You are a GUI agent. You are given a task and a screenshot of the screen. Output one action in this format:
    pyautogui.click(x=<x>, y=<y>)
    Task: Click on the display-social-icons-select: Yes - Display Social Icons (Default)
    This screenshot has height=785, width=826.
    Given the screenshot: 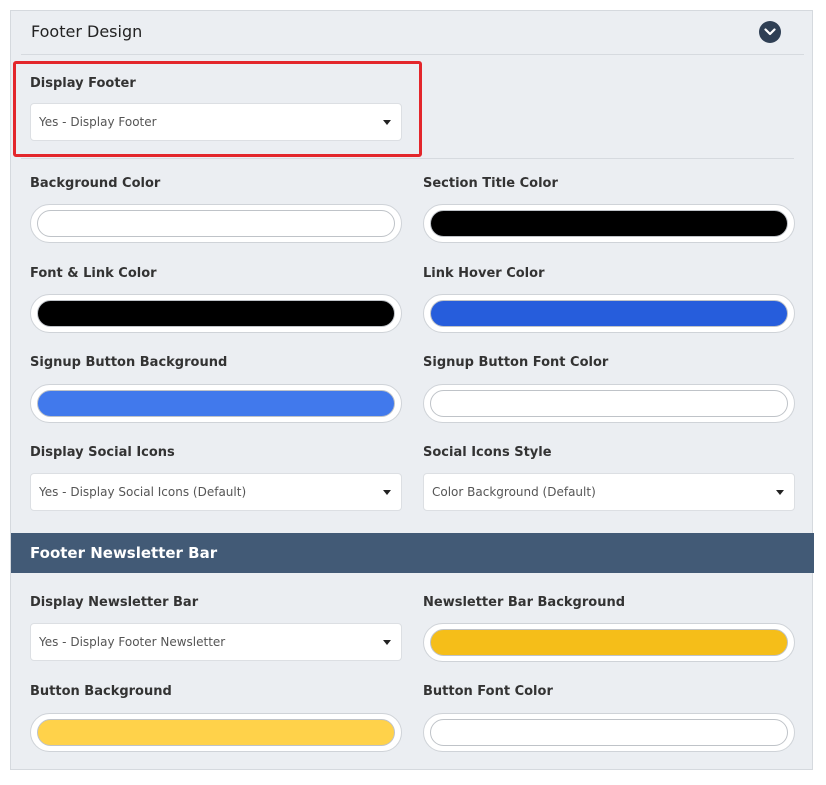 What is the action you would take?
    pyautogui.click(x=216, y=492)
    